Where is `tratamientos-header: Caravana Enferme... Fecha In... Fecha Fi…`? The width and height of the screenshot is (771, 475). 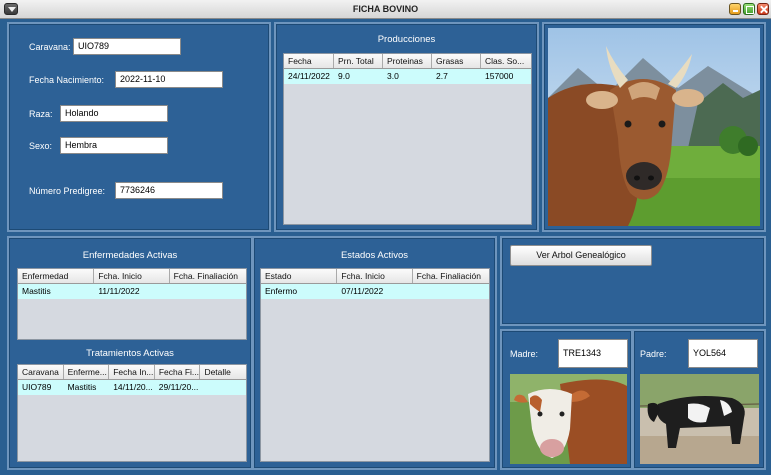
tratamientos-header: Caravana Enferme... Fecha In... Fecha Fi… is located at coordinates (132, 372).